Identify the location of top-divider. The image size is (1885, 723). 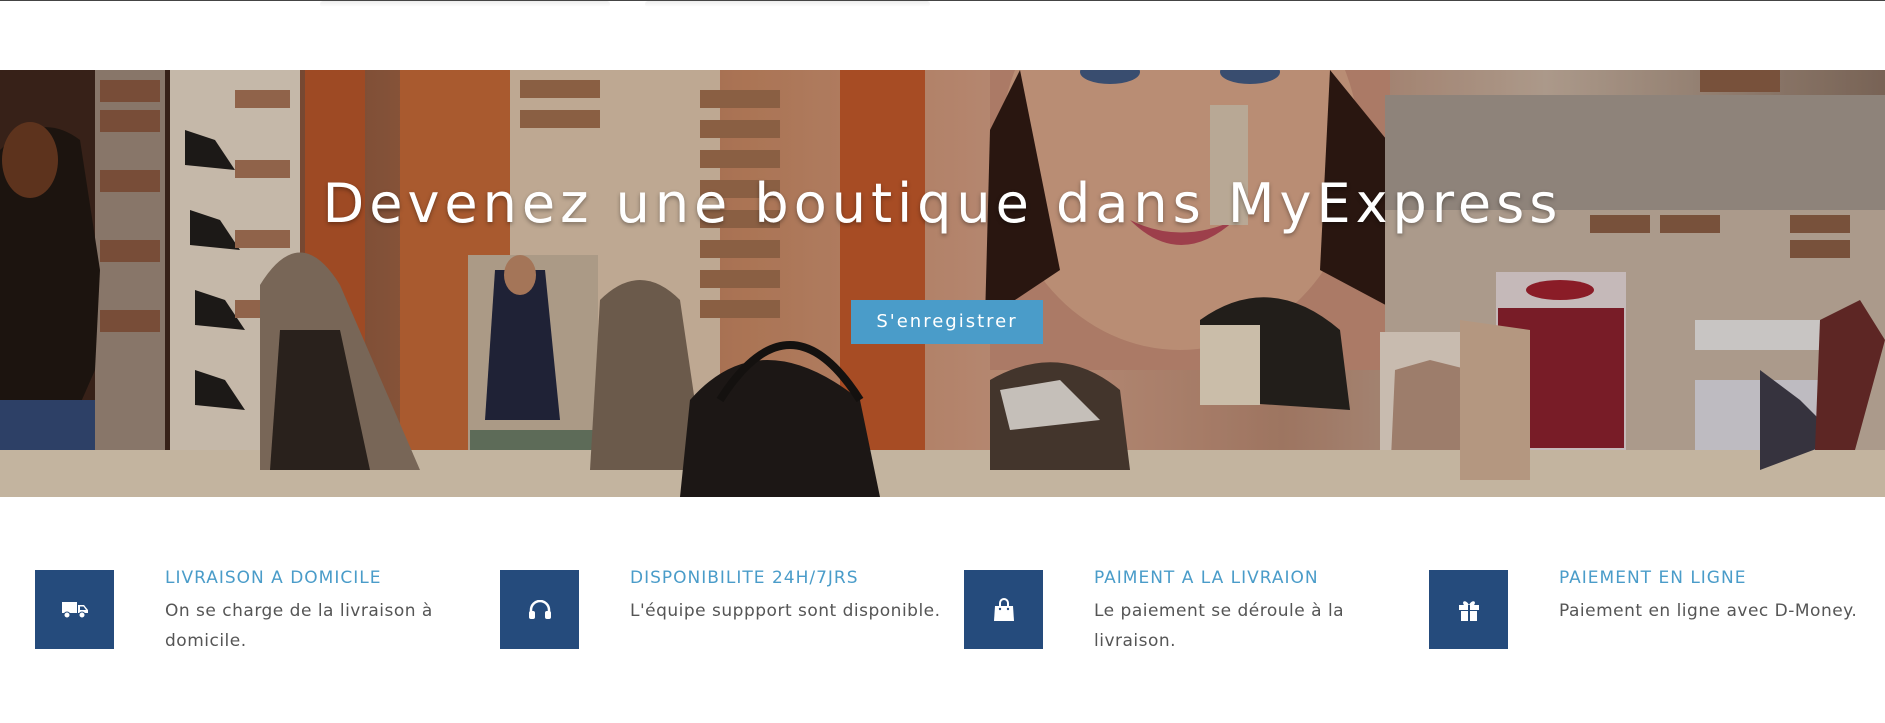
(942, 0).